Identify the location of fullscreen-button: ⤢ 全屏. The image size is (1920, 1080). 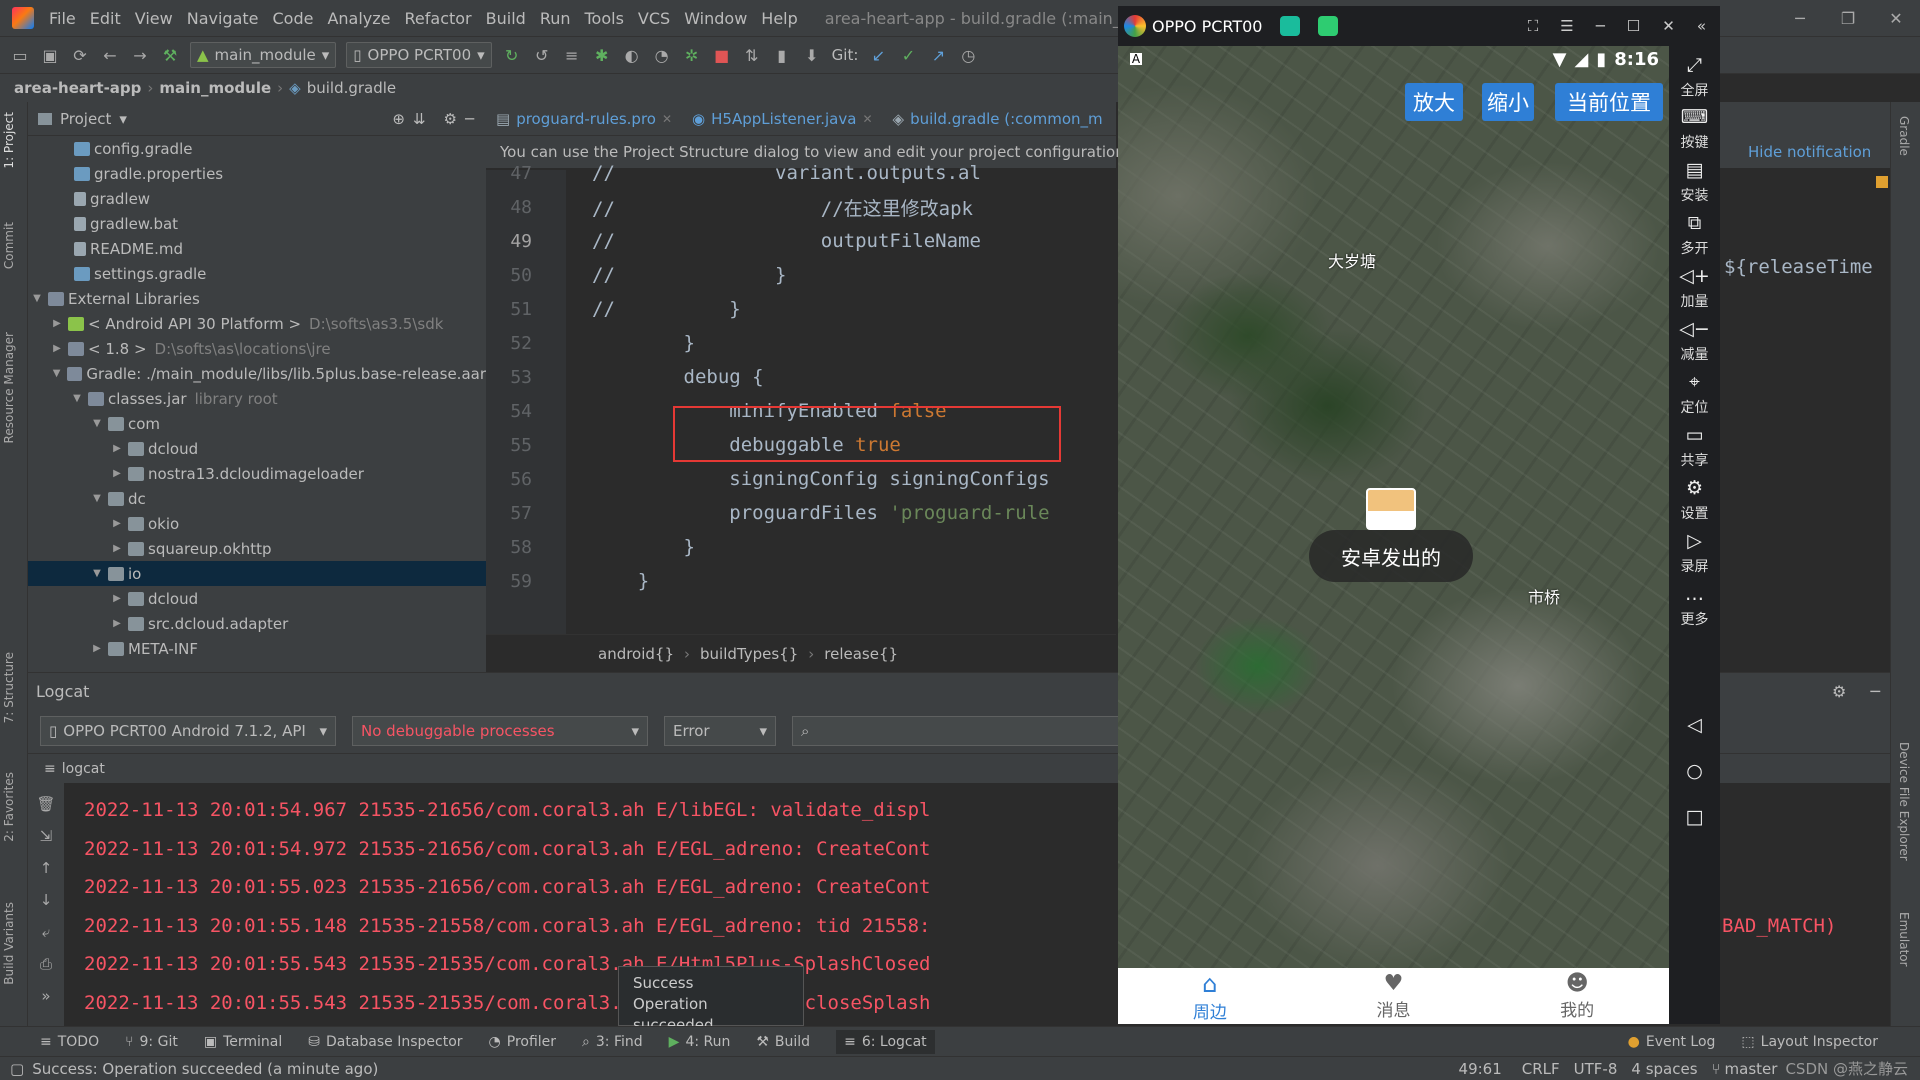
(1694, 77).